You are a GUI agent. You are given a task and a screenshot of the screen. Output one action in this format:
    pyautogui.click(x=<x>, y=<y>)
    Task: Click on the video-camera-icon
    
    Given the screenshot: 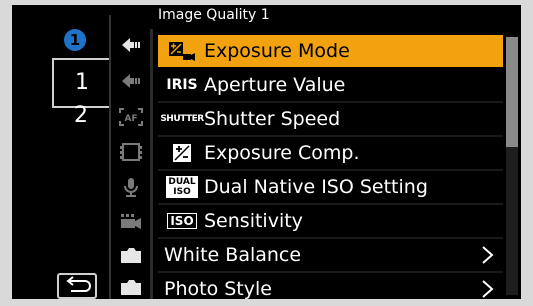 What is the action you would take?
    pyautogui.click(x=131, y=222)
    